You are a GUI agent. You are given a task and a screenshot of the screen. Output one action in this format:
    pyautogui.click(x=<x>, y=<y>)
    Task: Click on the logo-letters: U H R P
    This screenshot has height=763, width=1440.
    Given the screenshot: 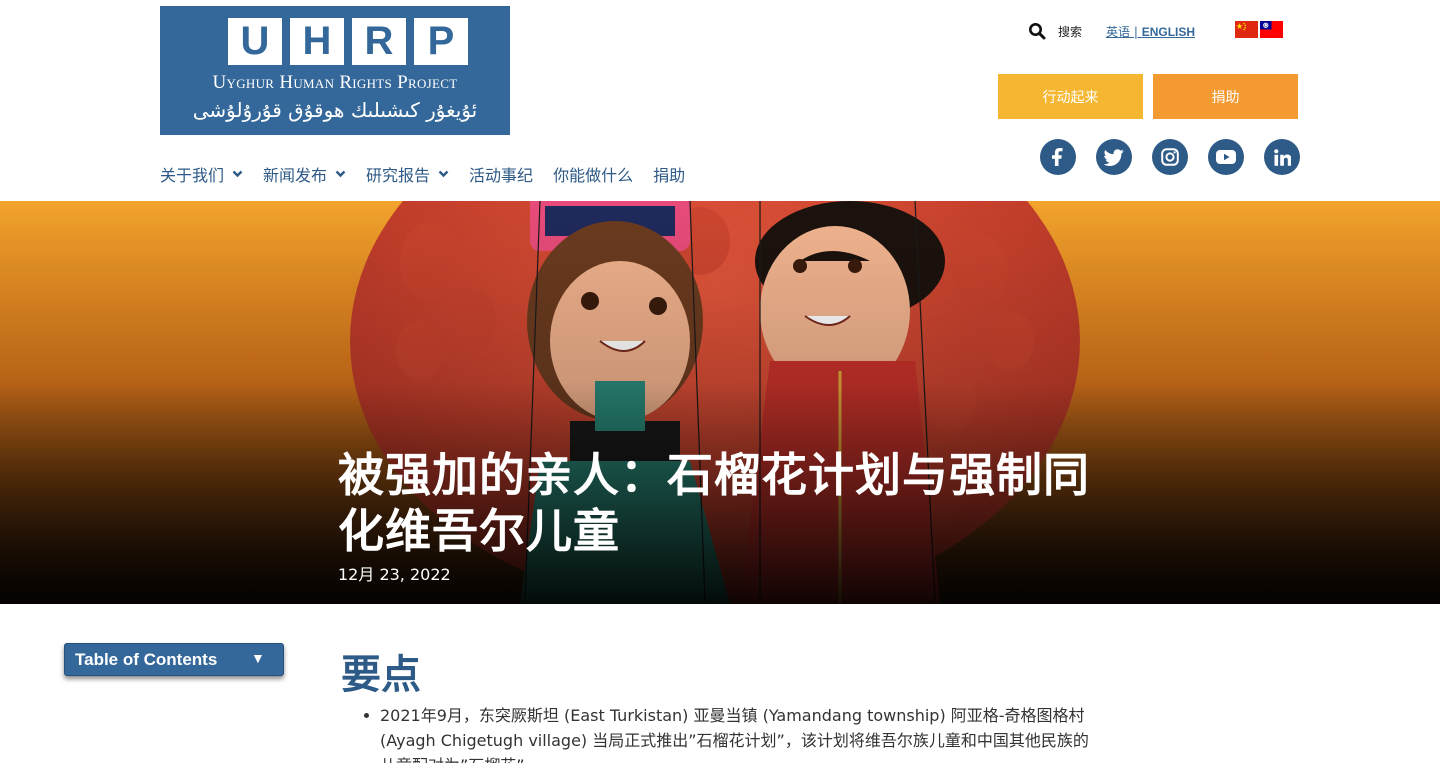 What is the action you would take?
    pyautogui.click(x=348, y=41)
    